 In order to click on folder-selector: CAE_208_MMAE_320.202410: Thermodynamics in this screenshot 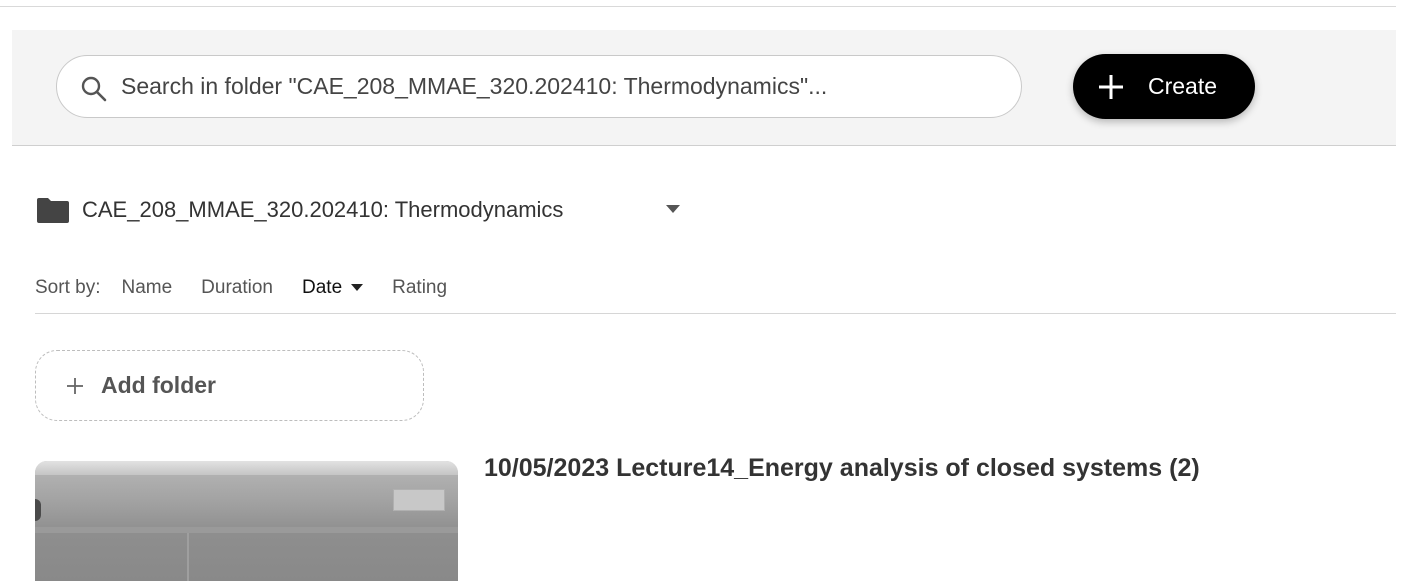, I will do `click(299, 210)`.